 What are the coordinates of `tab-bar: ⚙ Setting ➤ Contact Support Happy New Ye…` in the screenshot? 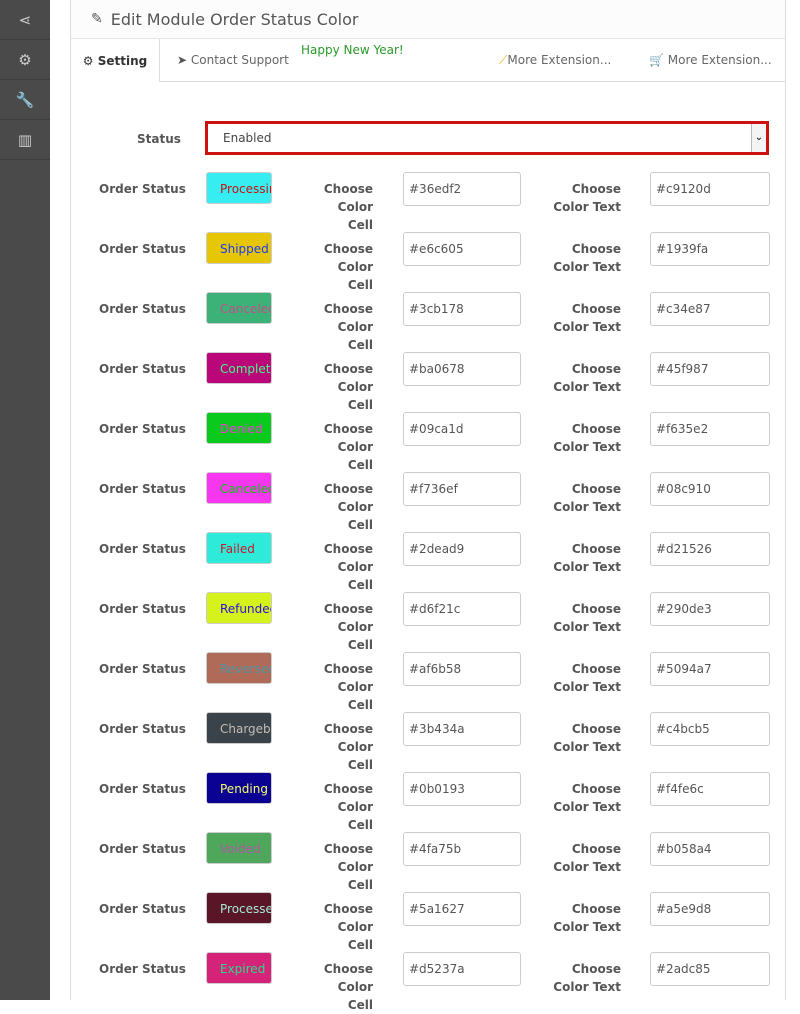 It's located at (428, 60).